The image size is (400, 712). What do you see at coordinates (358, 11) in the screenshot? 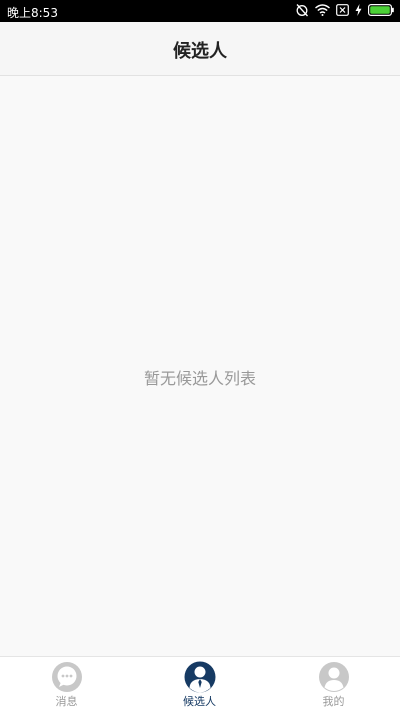
I see `charging-icon` at bounding box center [358, 11].